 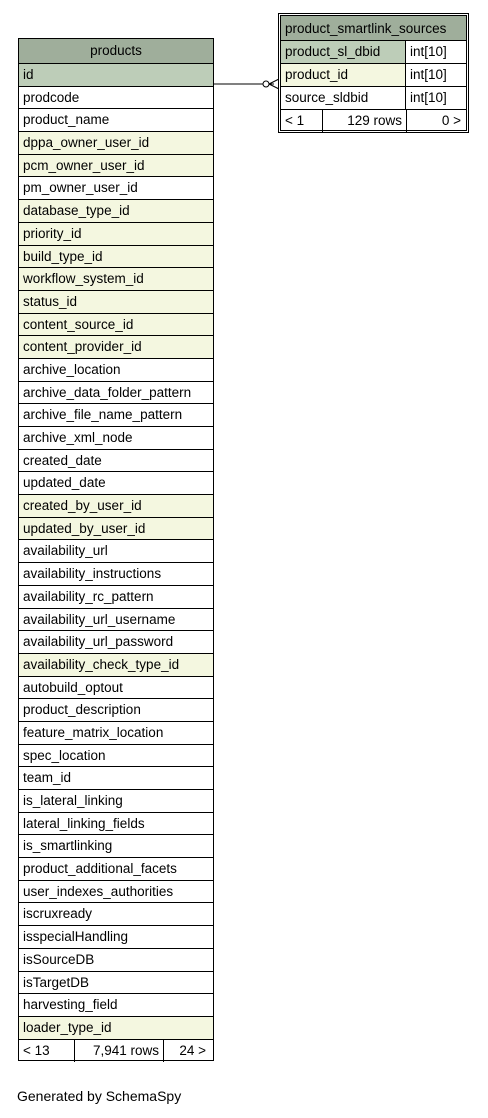 I want to click on psl-column-name: product_id, so click(x=343, y=75).